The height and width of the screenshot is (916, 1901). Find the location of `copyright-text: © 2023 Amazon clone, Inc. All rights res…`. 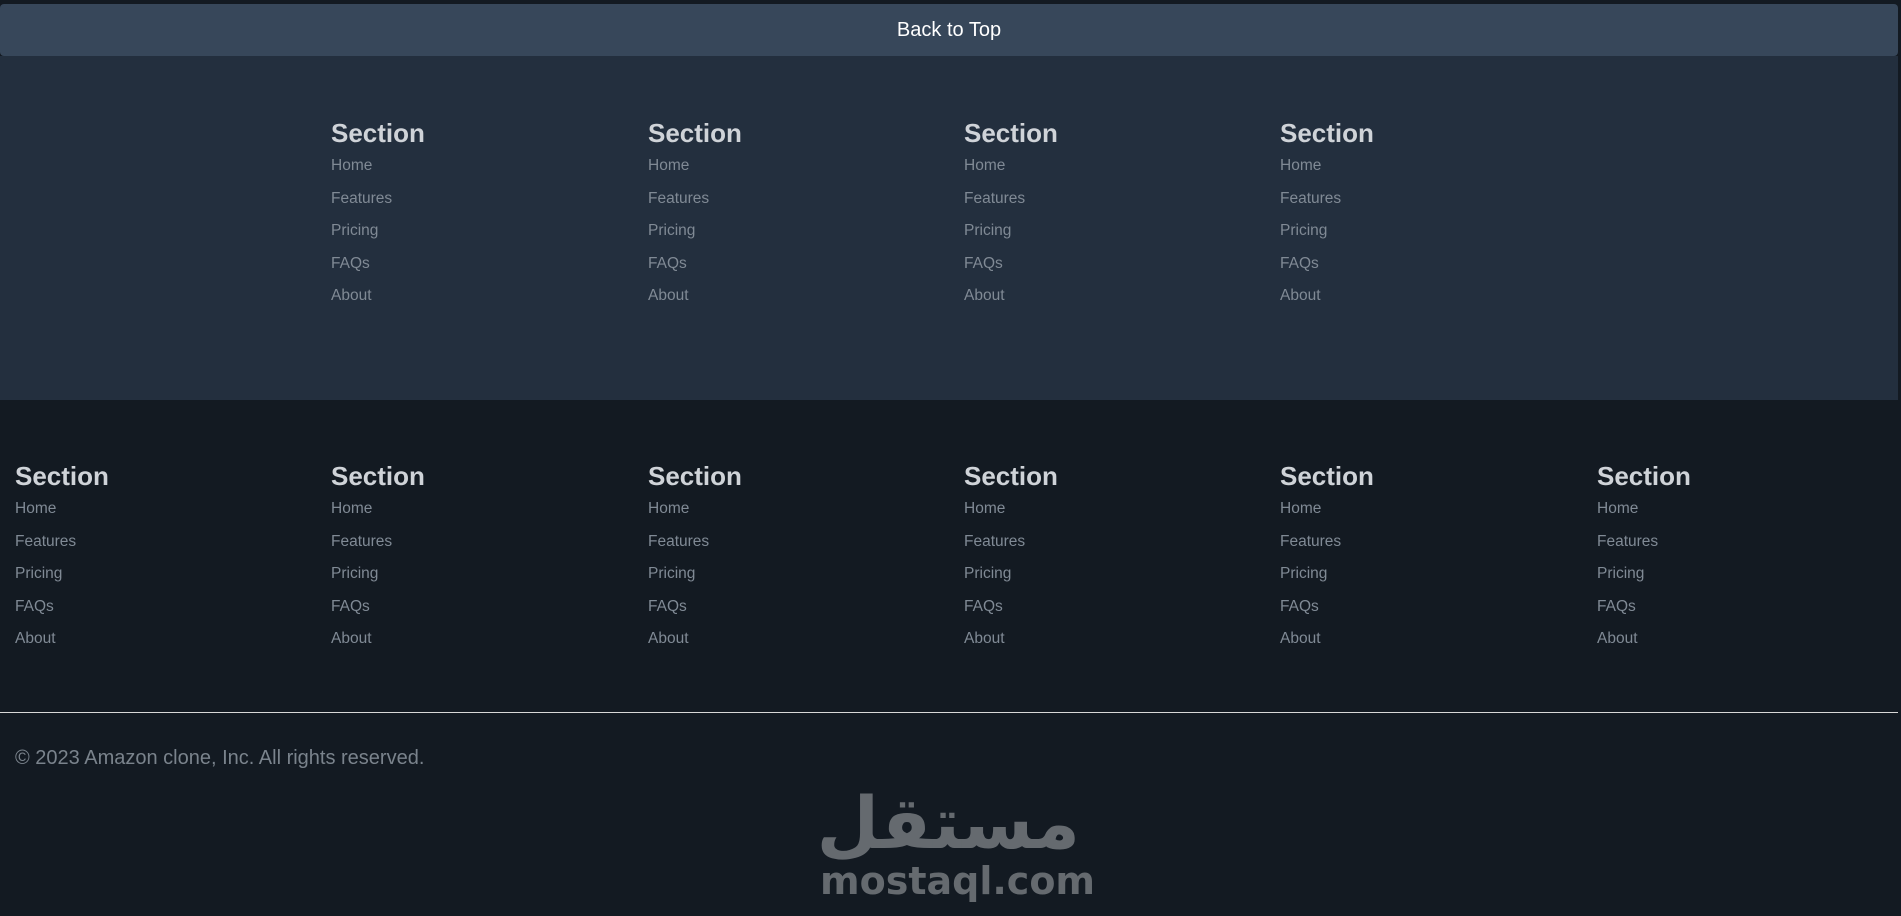

copyright-text: © 2023 Amazon clone, Inc. All rights res… is located at coordinates (220, 758).